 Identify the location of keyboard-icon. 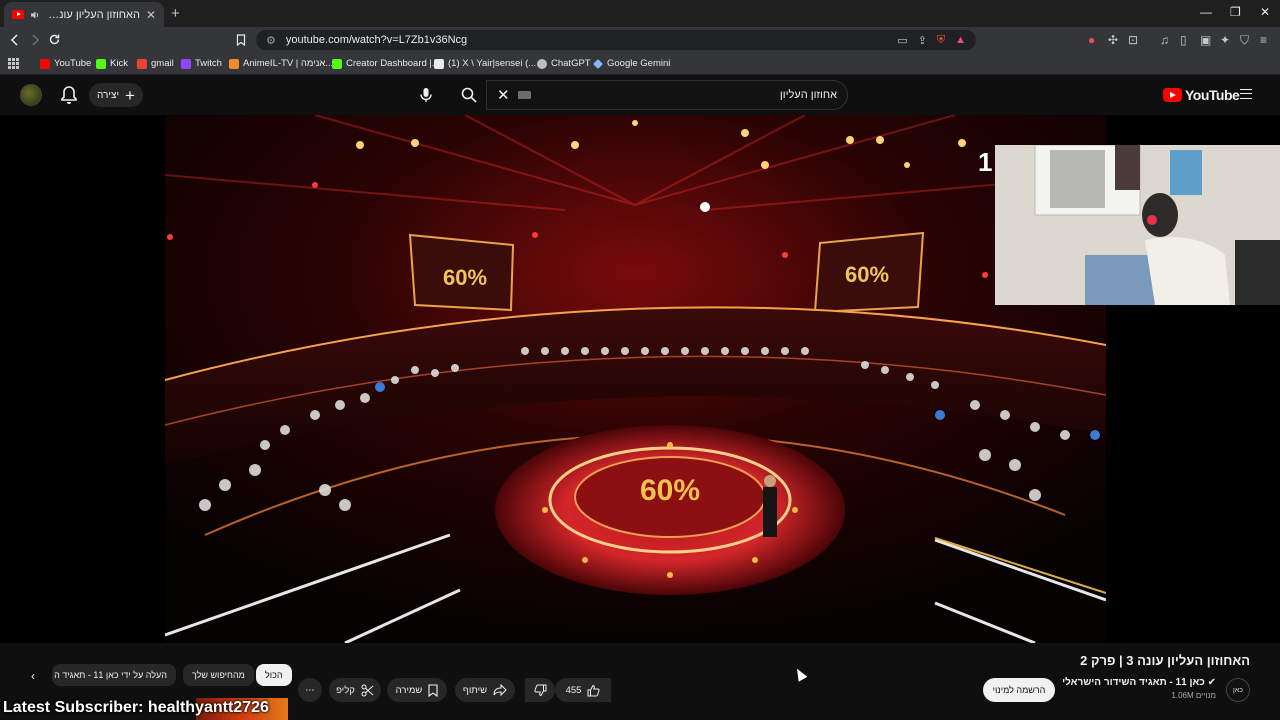
(524, 95).